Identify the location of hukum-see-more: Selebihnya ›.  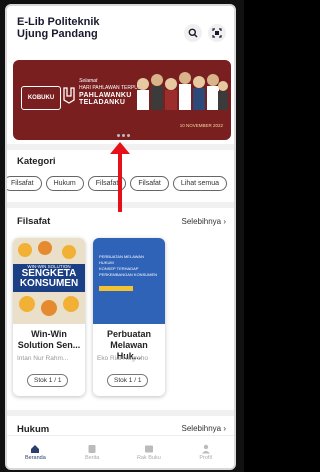
(204, 428).